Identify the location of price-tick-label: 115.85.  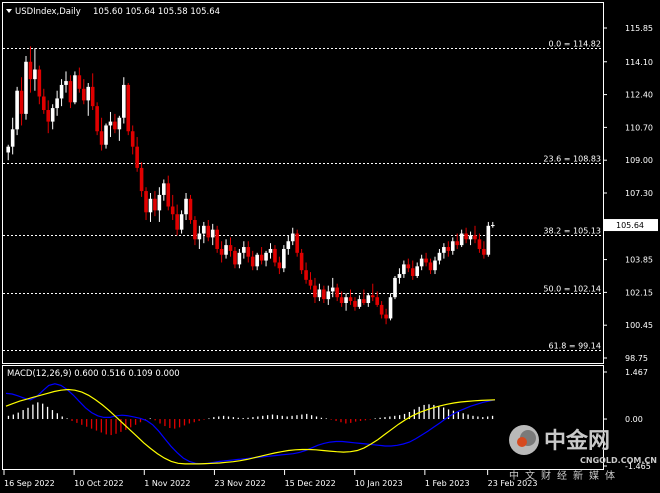
(639, 28).